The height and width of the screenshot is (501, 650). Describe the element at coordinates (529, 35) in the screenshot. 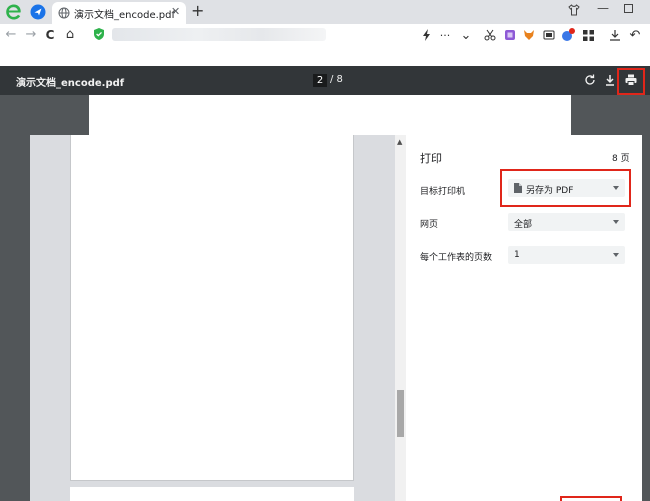

I see `fox-extension-icon` at that location.